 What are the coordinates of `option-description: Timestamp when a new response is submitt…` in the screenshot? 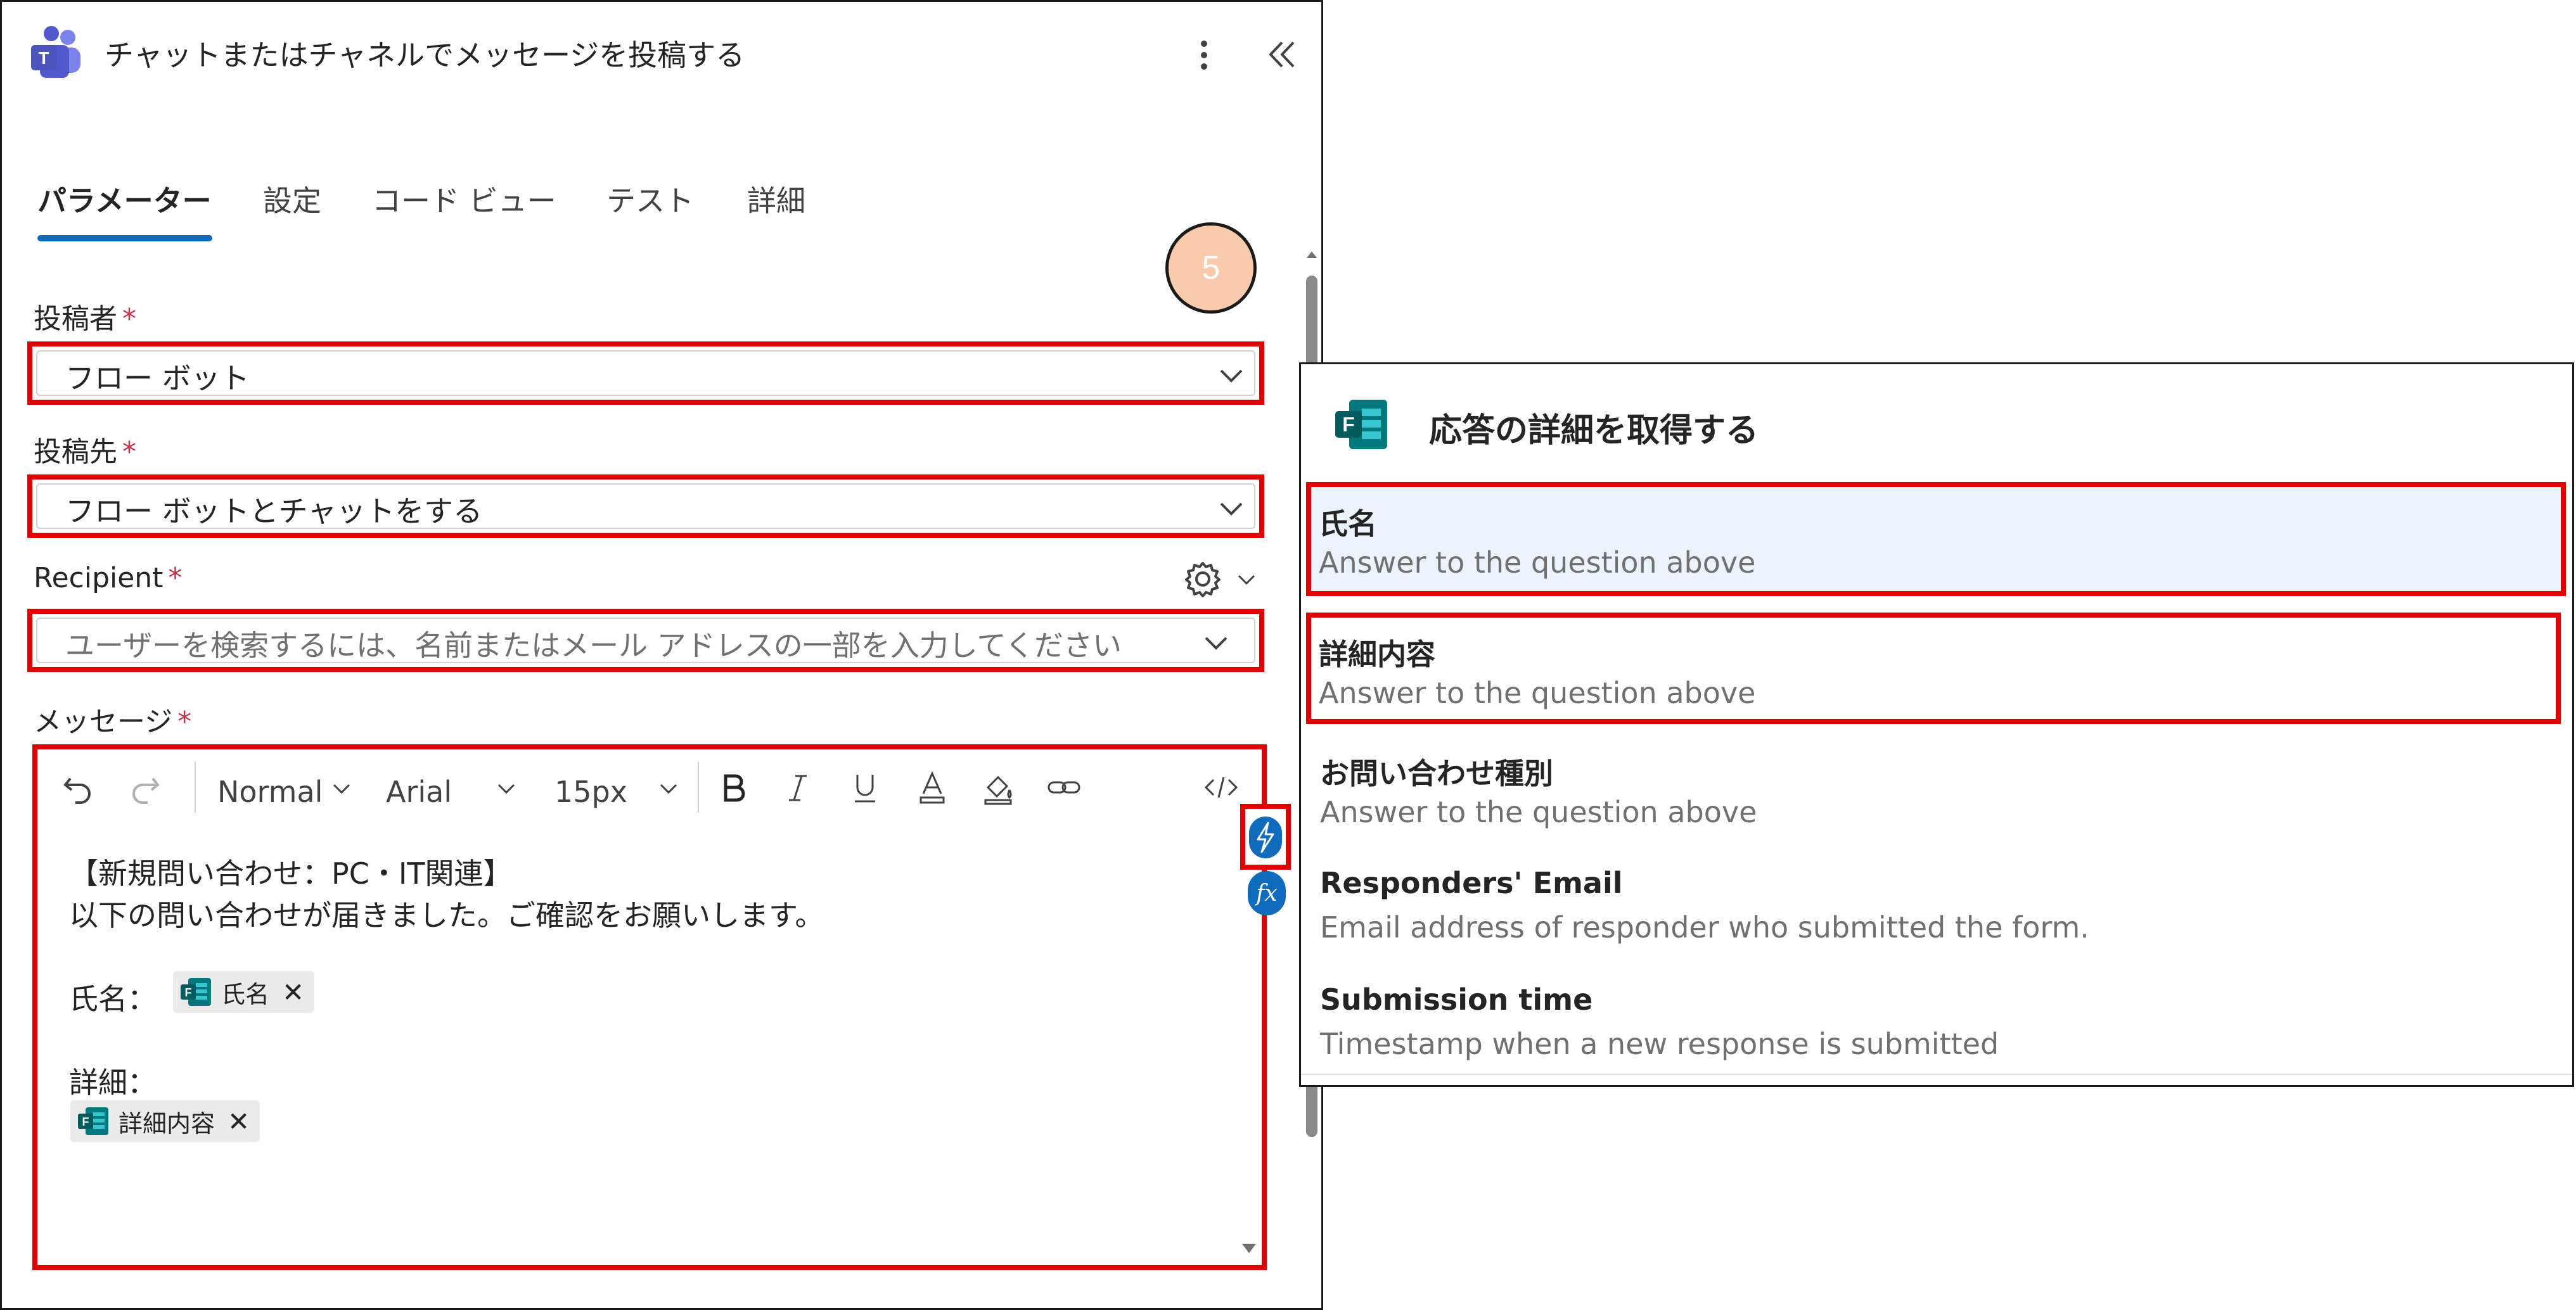 It's located at (1659, 1044).